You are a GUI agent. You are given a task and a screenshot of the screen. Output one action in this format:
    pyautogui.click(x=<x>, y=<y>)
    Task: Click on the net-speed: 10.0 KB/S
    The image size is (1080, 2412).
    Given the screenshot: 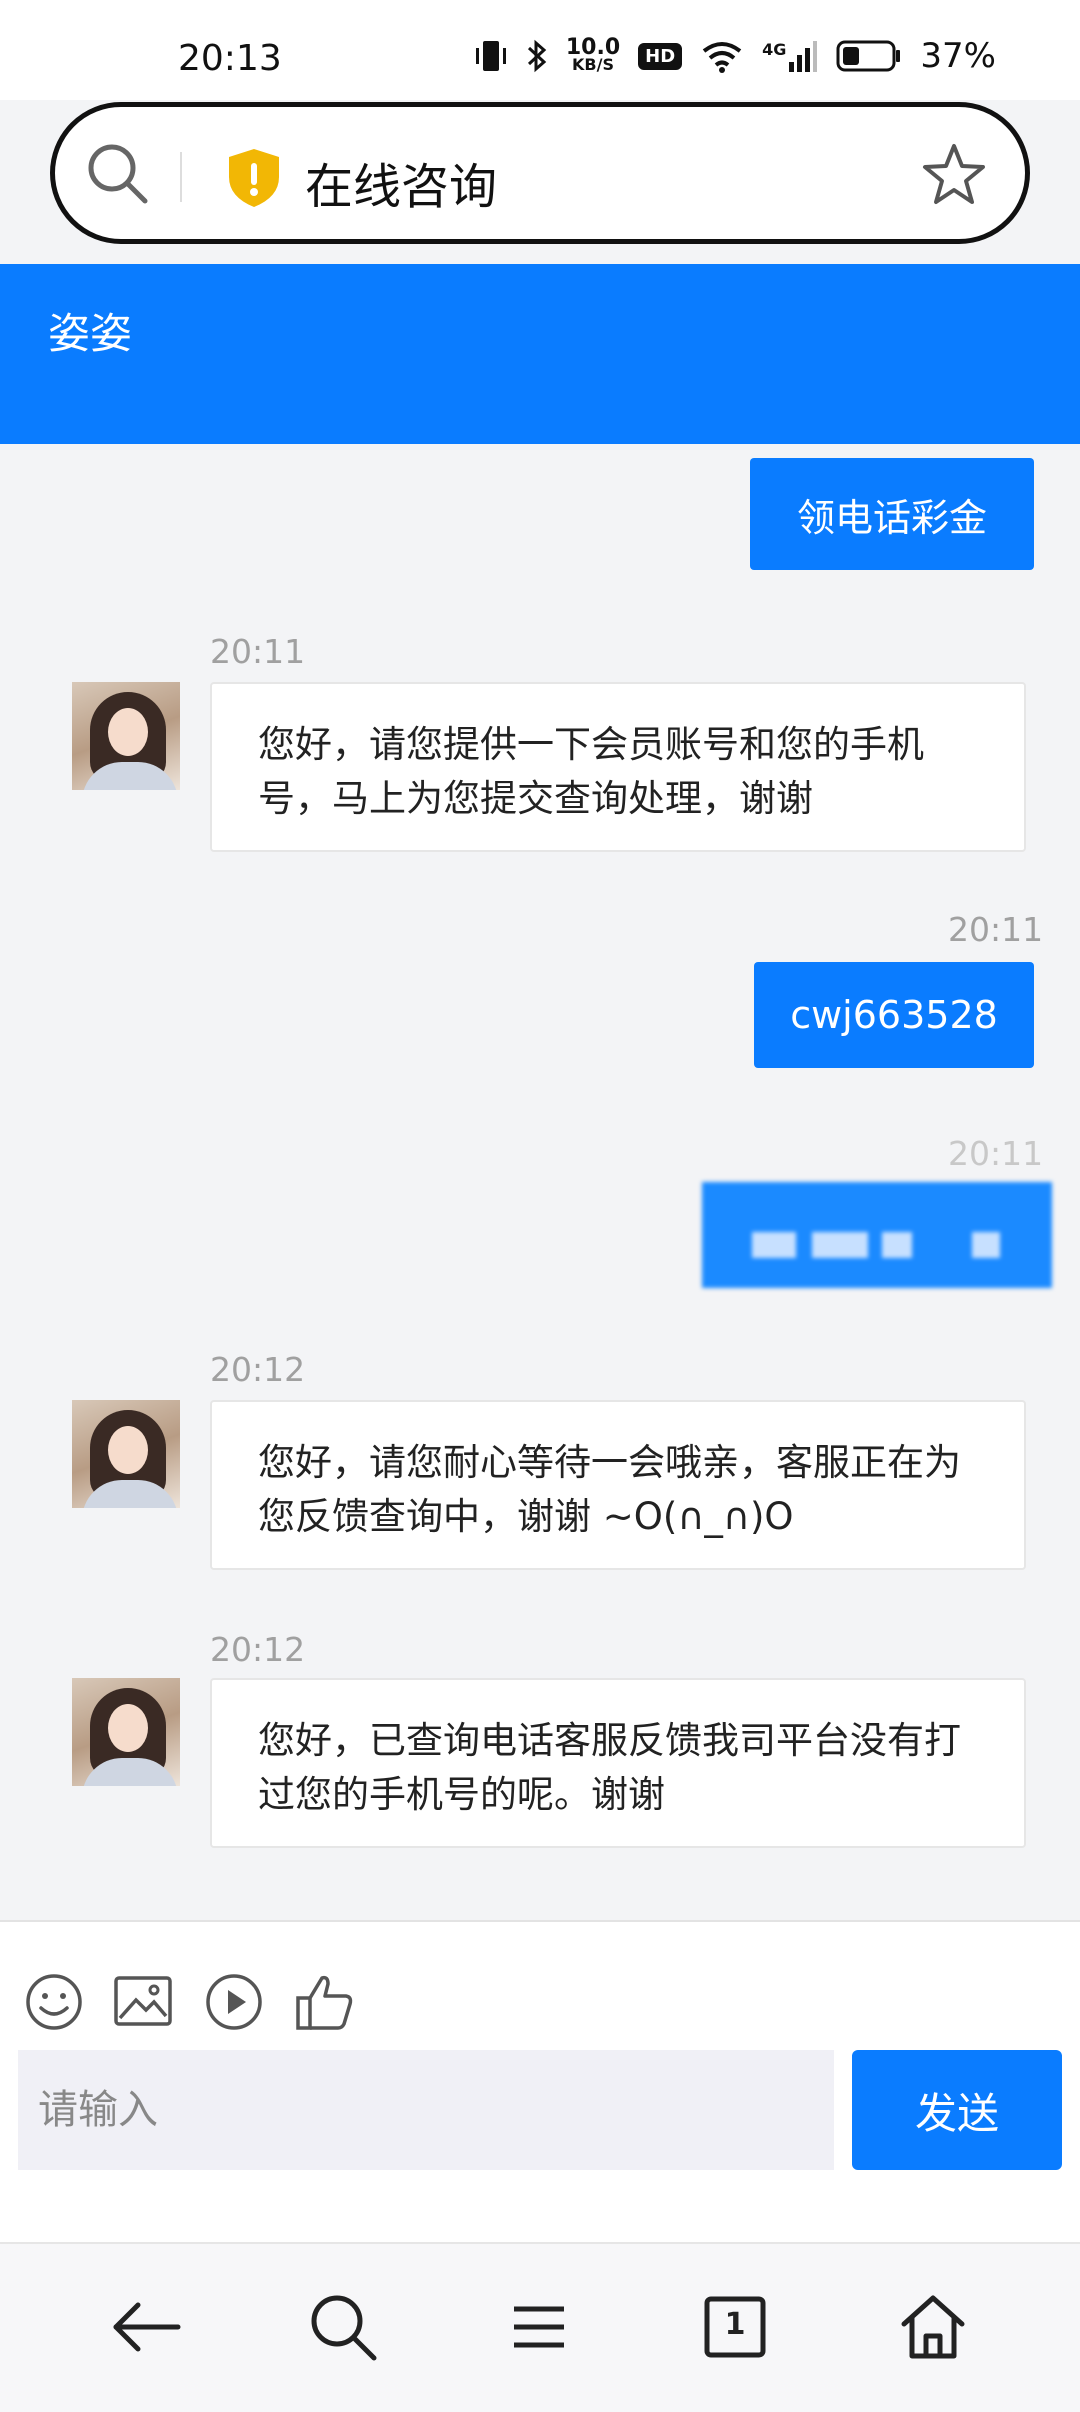 What is the action you would take?
    pyautogui.click(x=593, y=55)
    